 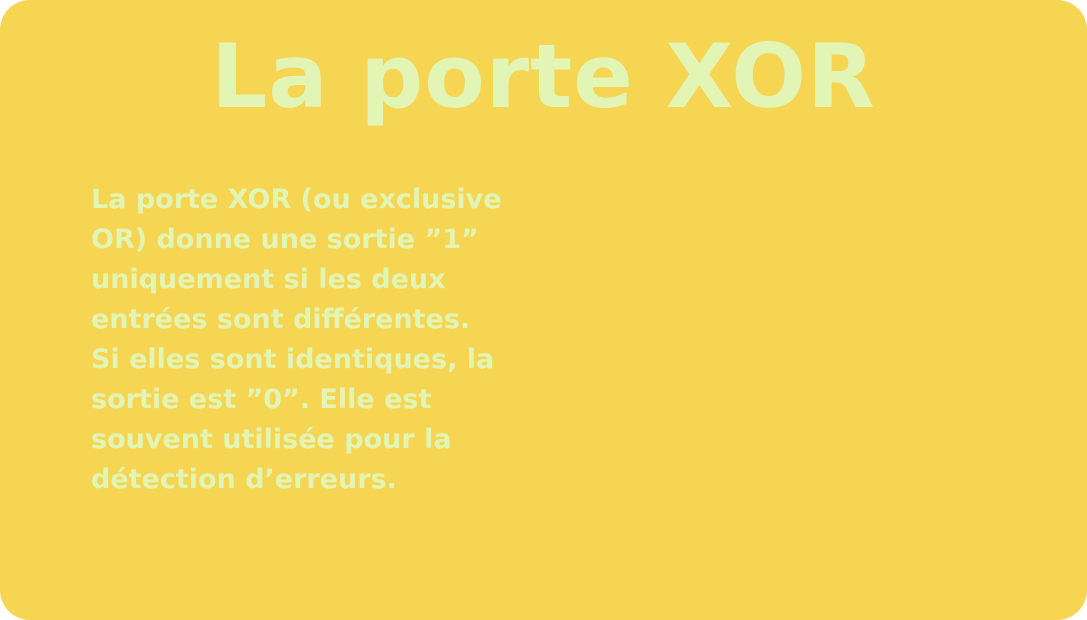 What do you see at coordinates (543, 76) in the screenshot?
I see `slide-title: La porte XOR` at bounding box center [543, 76].